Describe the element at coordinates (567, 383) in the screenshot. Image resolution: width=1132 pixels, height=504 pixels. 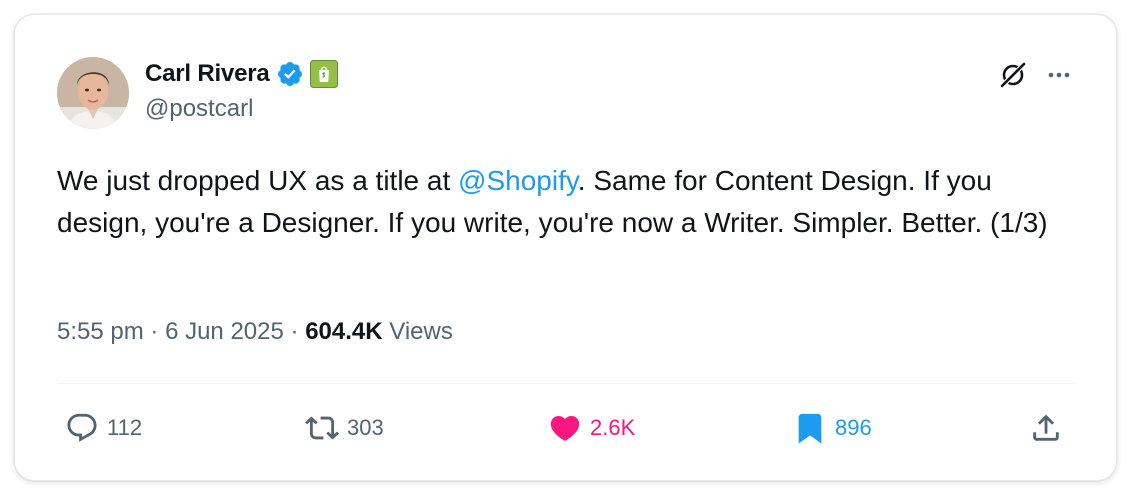
I see `divider` at that location.